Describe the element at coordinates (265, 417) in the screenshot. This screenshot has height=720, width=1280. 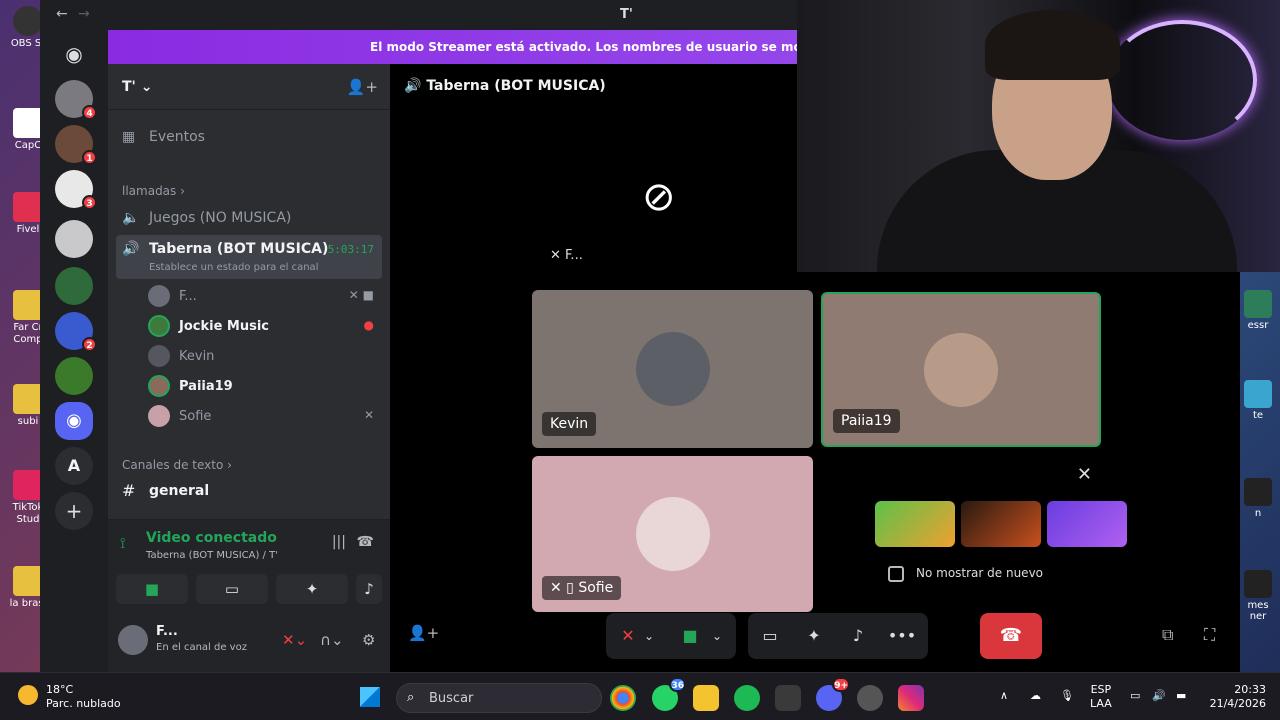
I see `voice-member: Sofie ✕` at that location.